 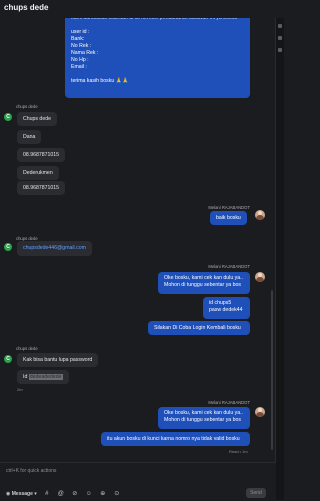 What do you see at coordinates (8, 494) in the screenshot?
I see `chat-bubble-icon: ◉` at bounding box center [8, 494].